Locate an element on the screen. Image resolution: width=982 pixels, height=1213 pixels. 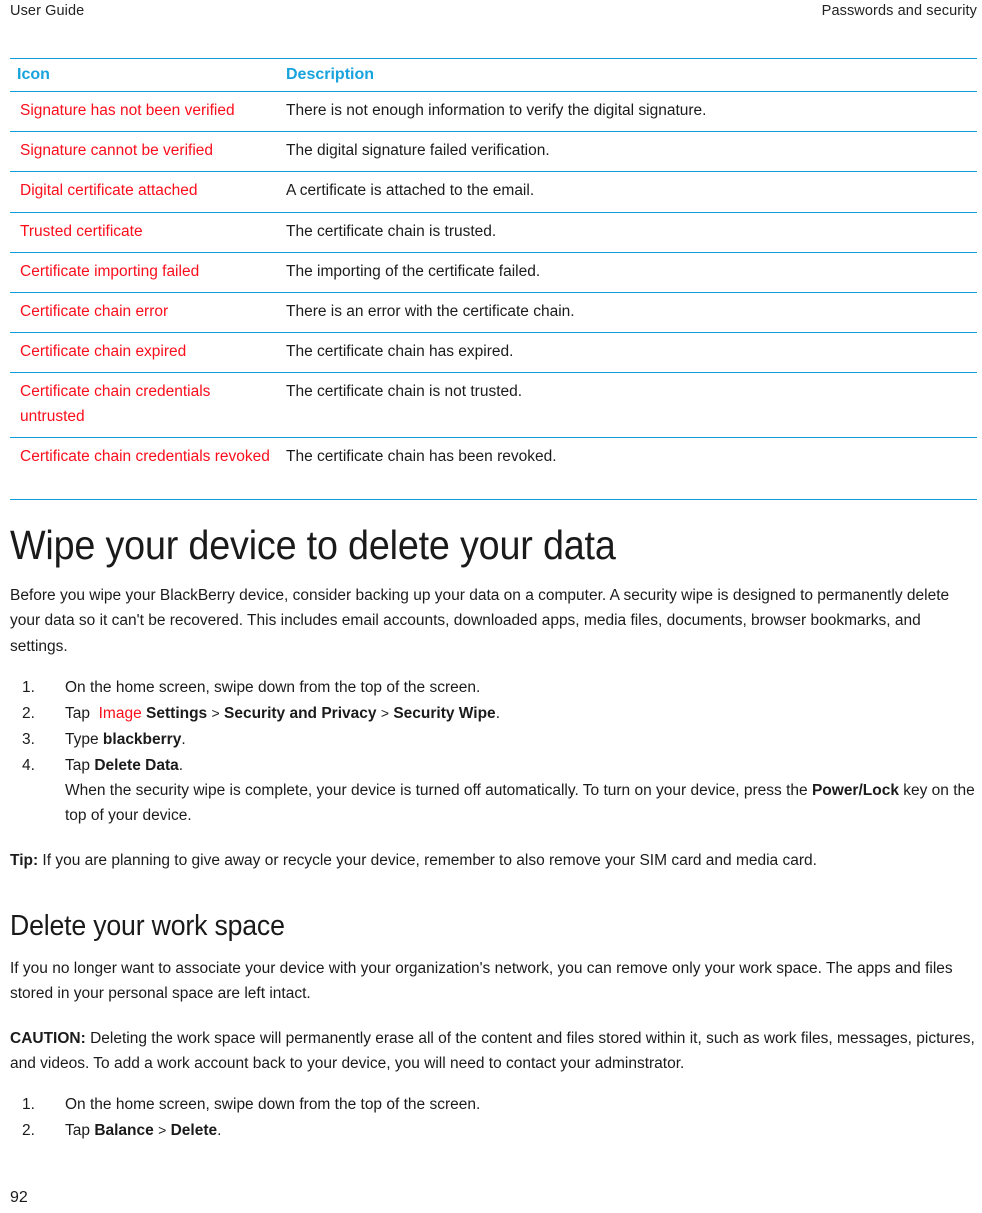
running-header: User Guide Passwords and security is located at coordinates (491, 14).